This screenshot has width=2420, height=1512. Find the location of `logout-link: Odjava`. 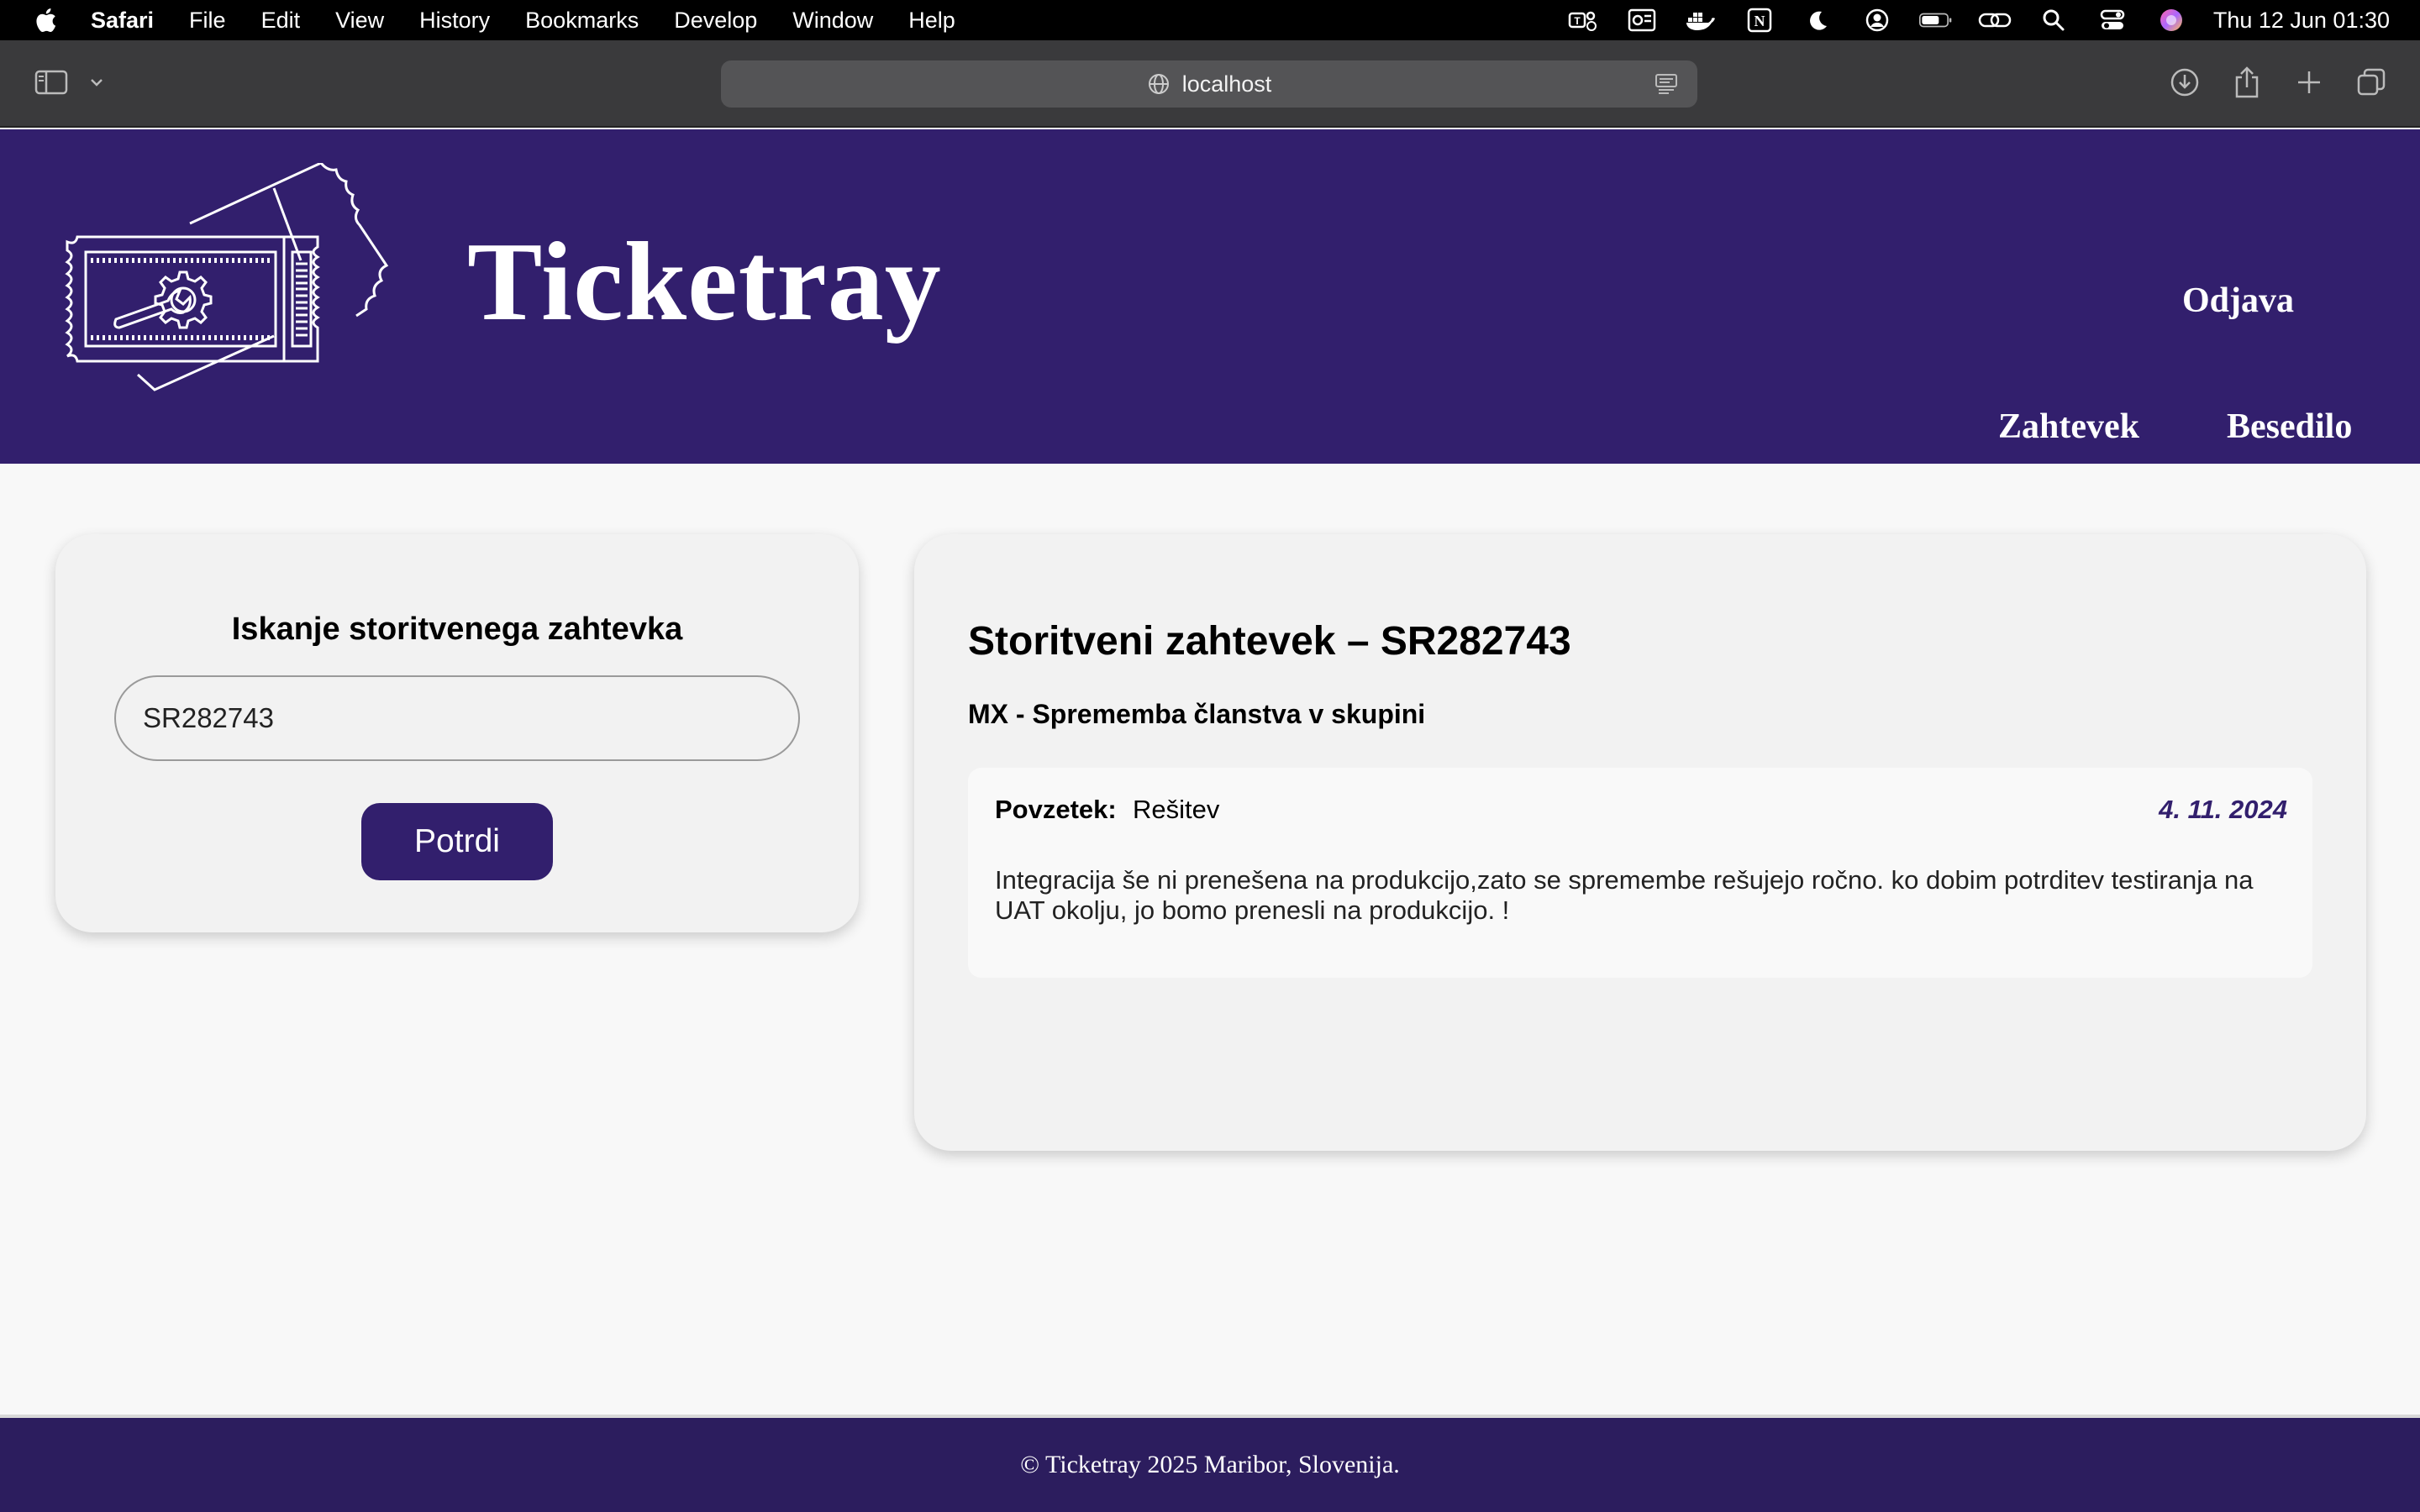

logout-link: Odjava is located at coordinates (2238, 301).